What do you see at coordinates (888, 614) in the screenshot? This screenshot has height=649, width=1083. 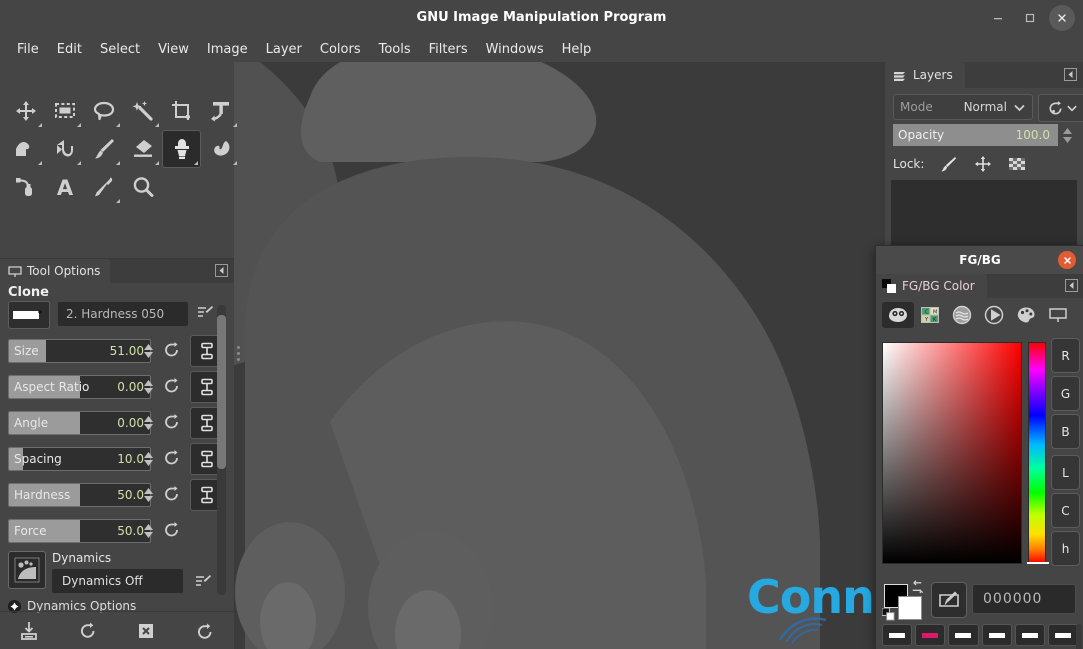 I see `reset-colors-icon` at bounding box center [888, 614].